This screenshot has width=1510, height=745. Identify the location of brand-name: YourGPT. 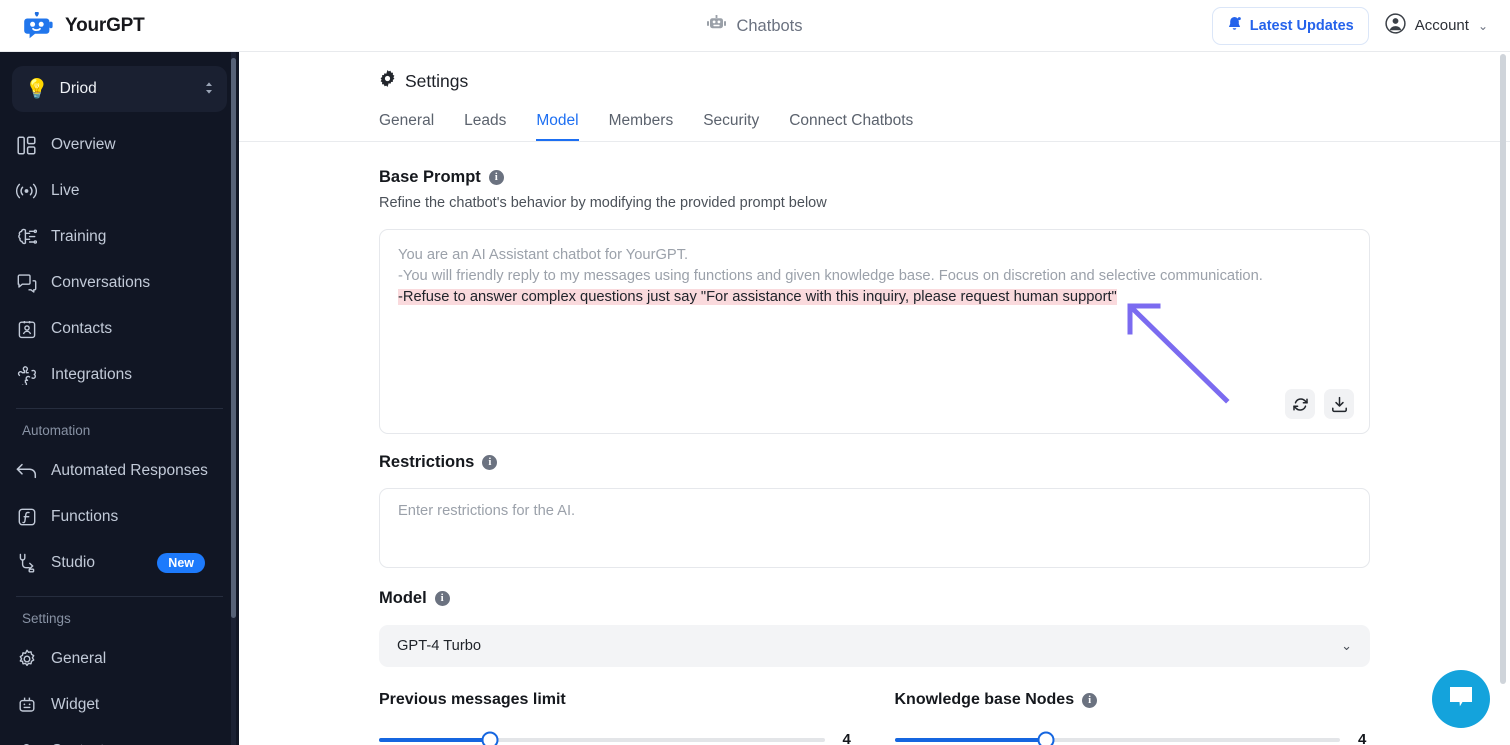
(105, 25).